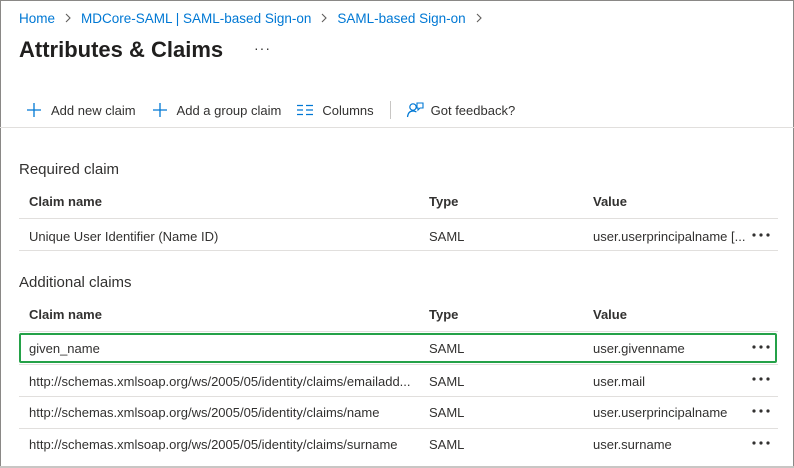 This screenshot has height=468, width=794. Describe the element at coordinates (390, 110) in the screenshot. I see `toolbar-divider` at that location.